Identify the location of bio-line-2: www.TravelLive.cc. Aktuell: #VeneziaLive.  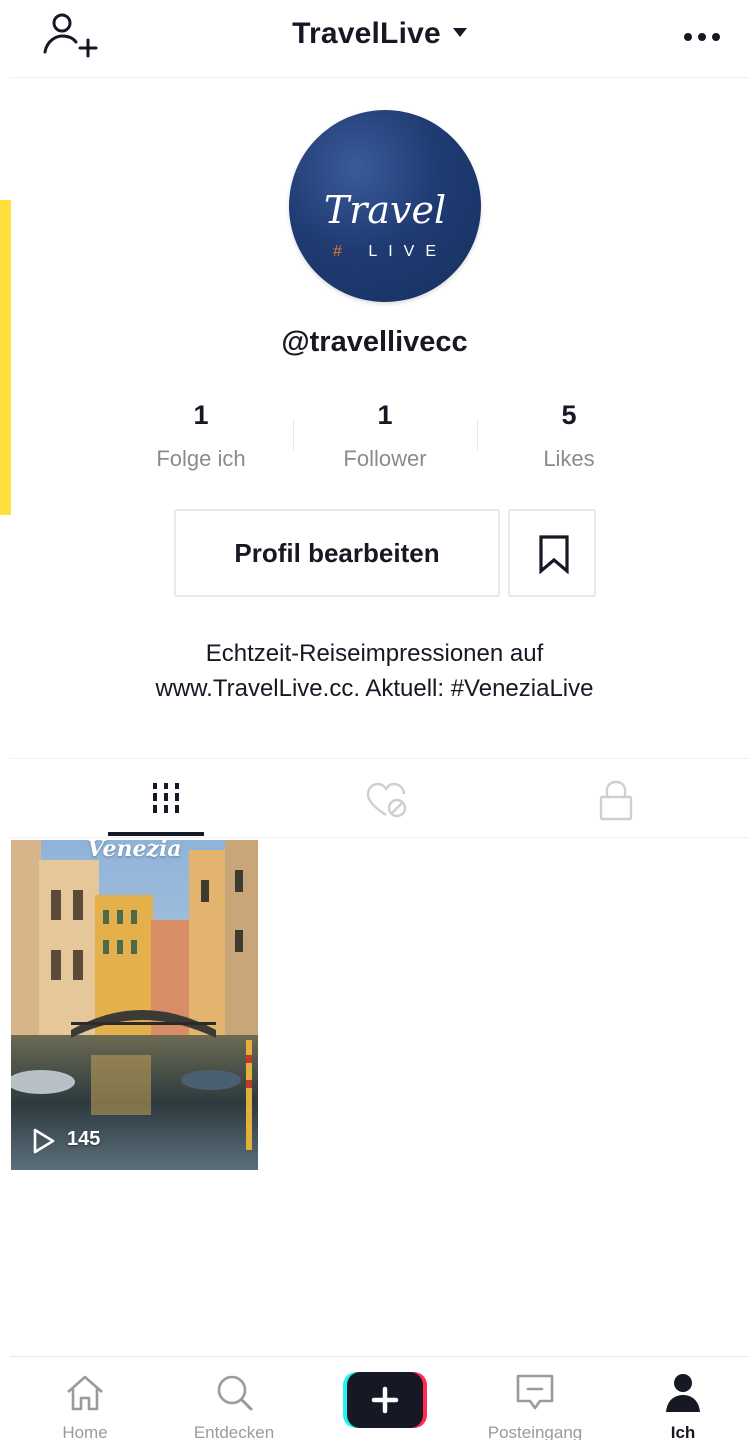
(374, 688).